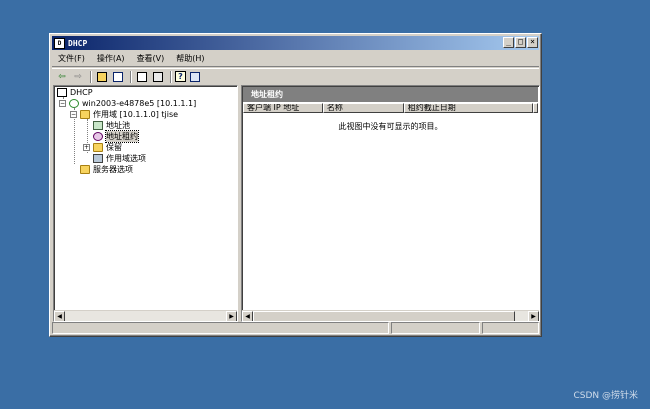  I want to click on toolbar: ⇦ ⇨ ?, so click(295, 76).